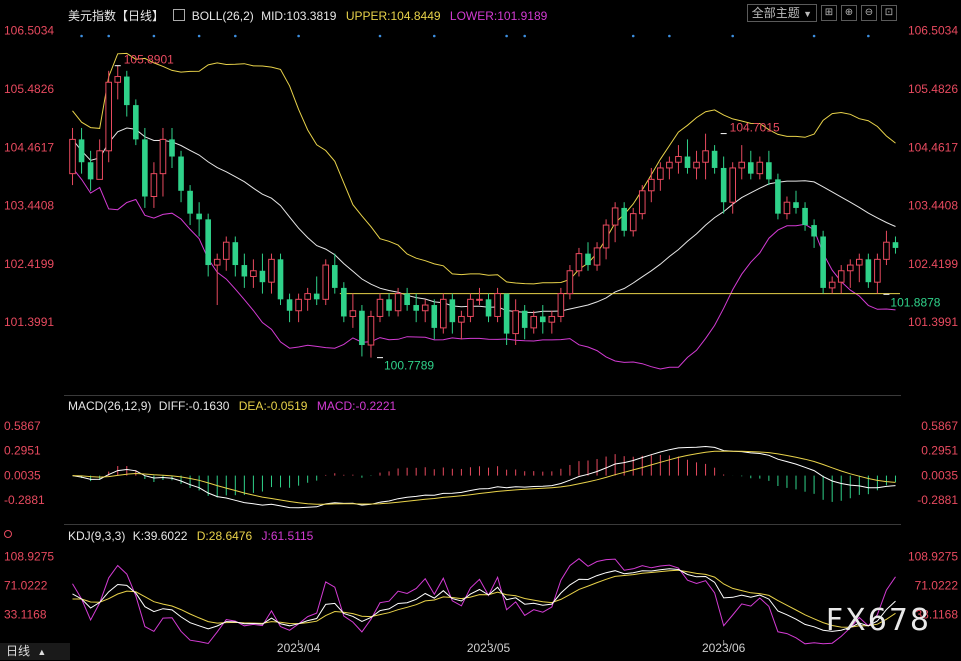 This screenshot has height=661, width=961. Describe the element at coordinates (933, 206) in the screenshot. I see `price-tick-label-right: 103.4408` at that location.